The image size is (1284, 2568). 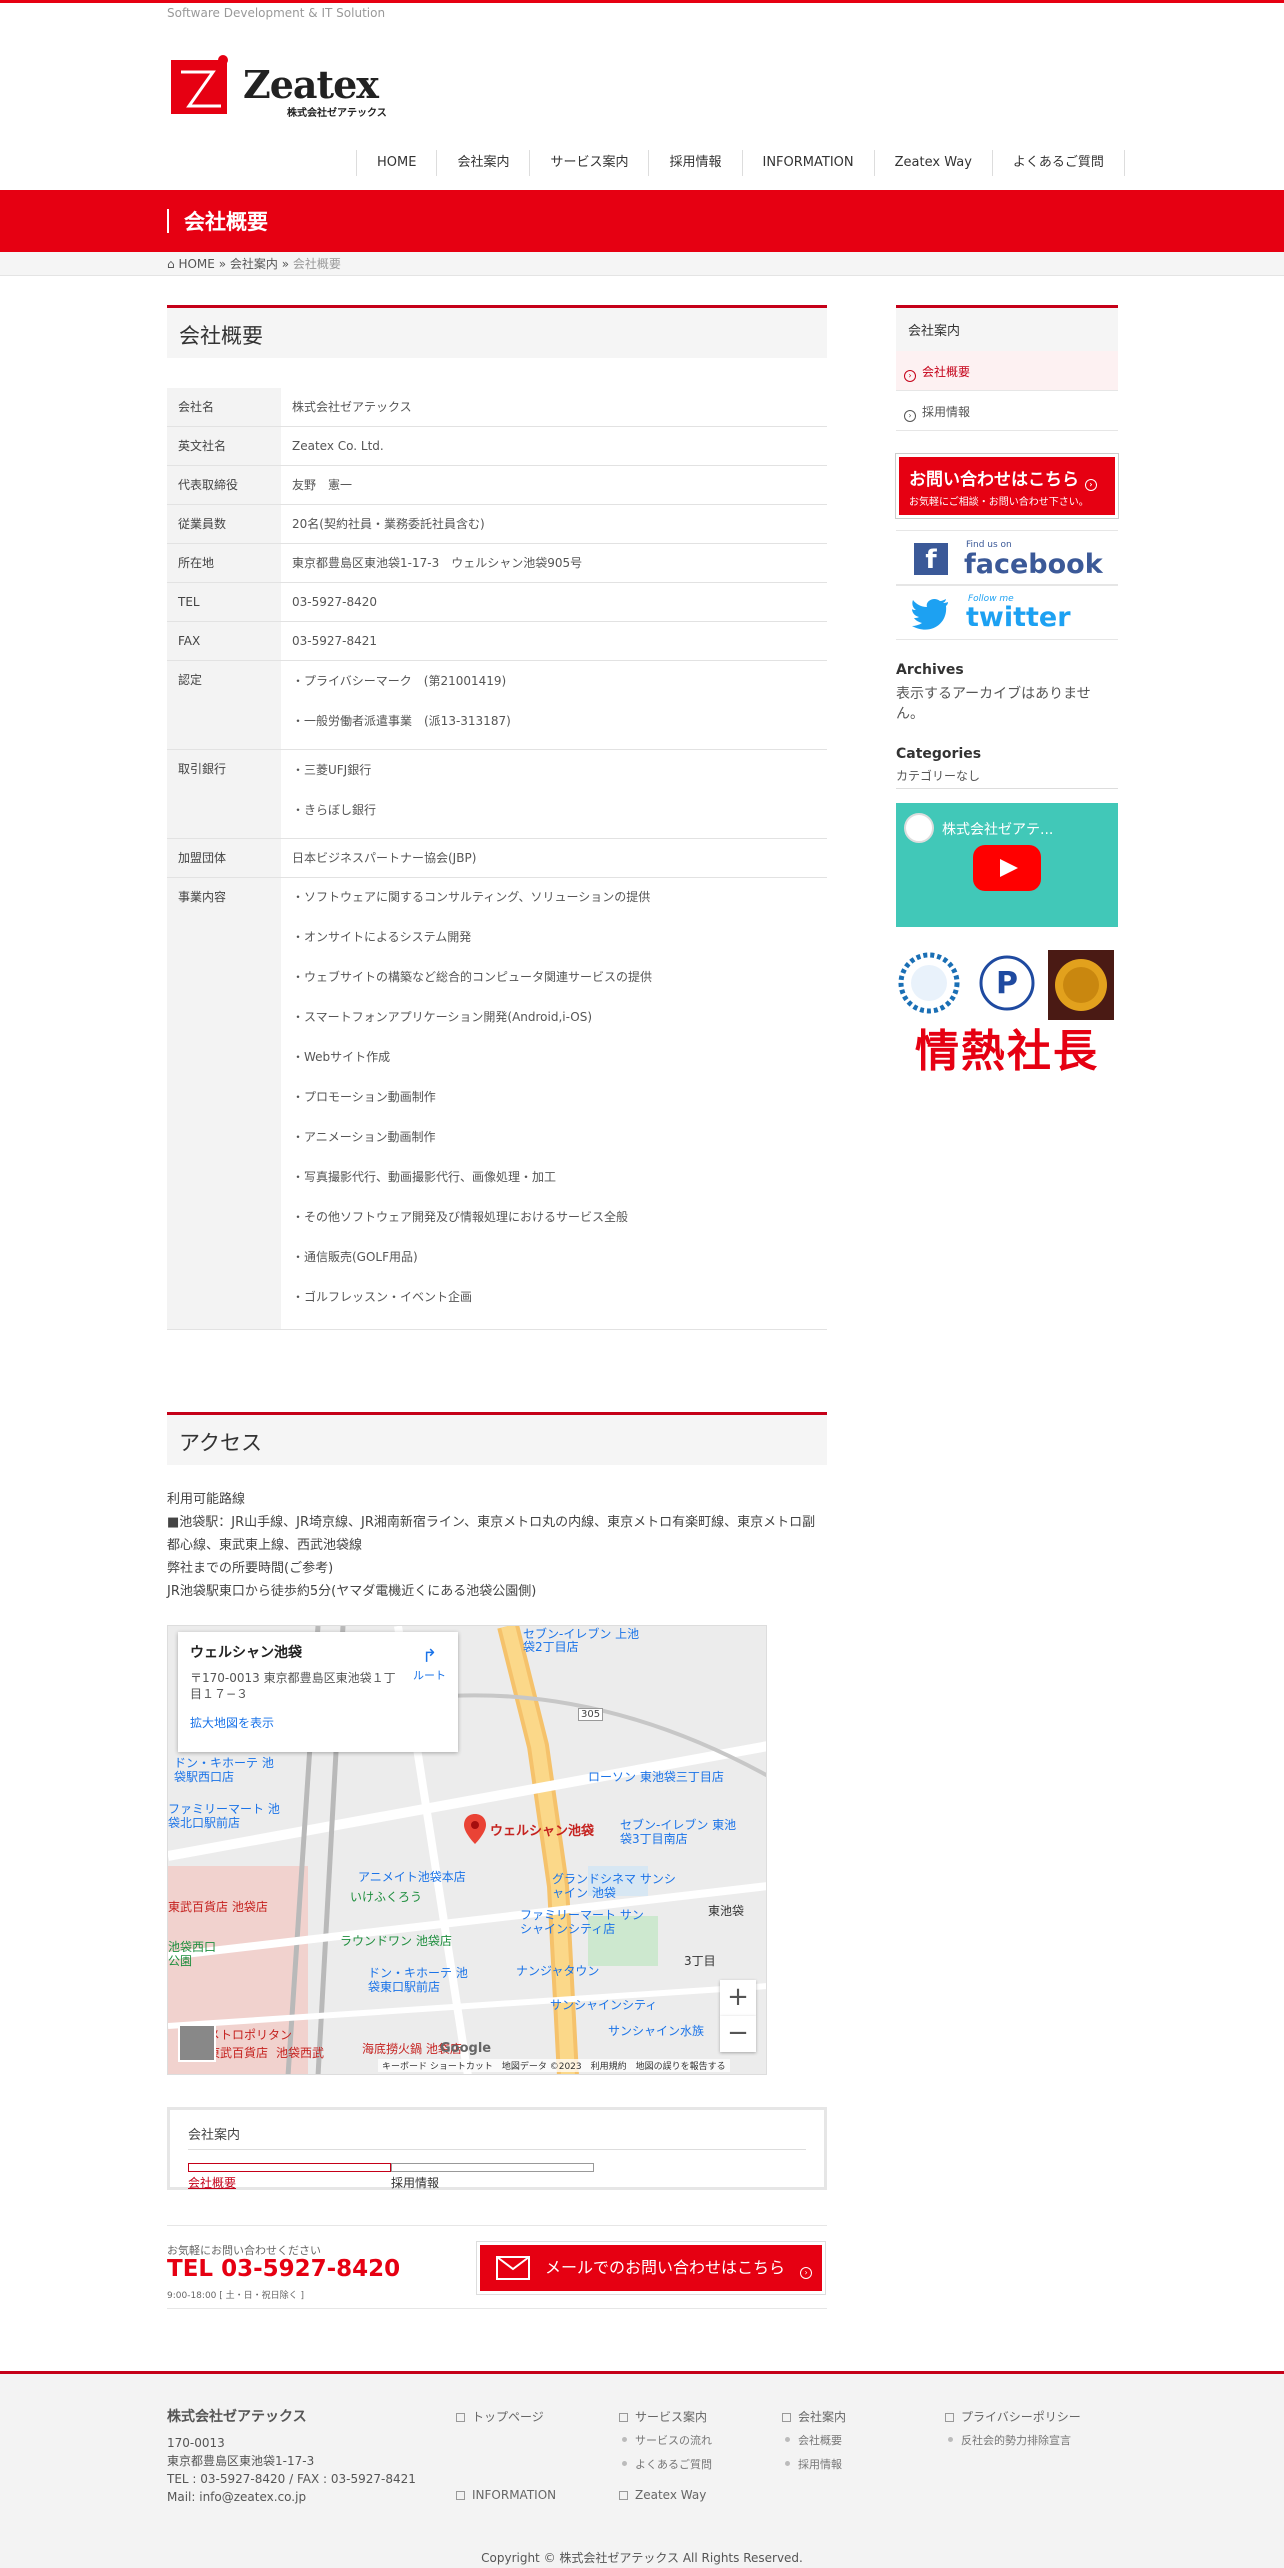 I want to click on footer-link-company-profile: 会社概要, so click(x=813, y=2440).